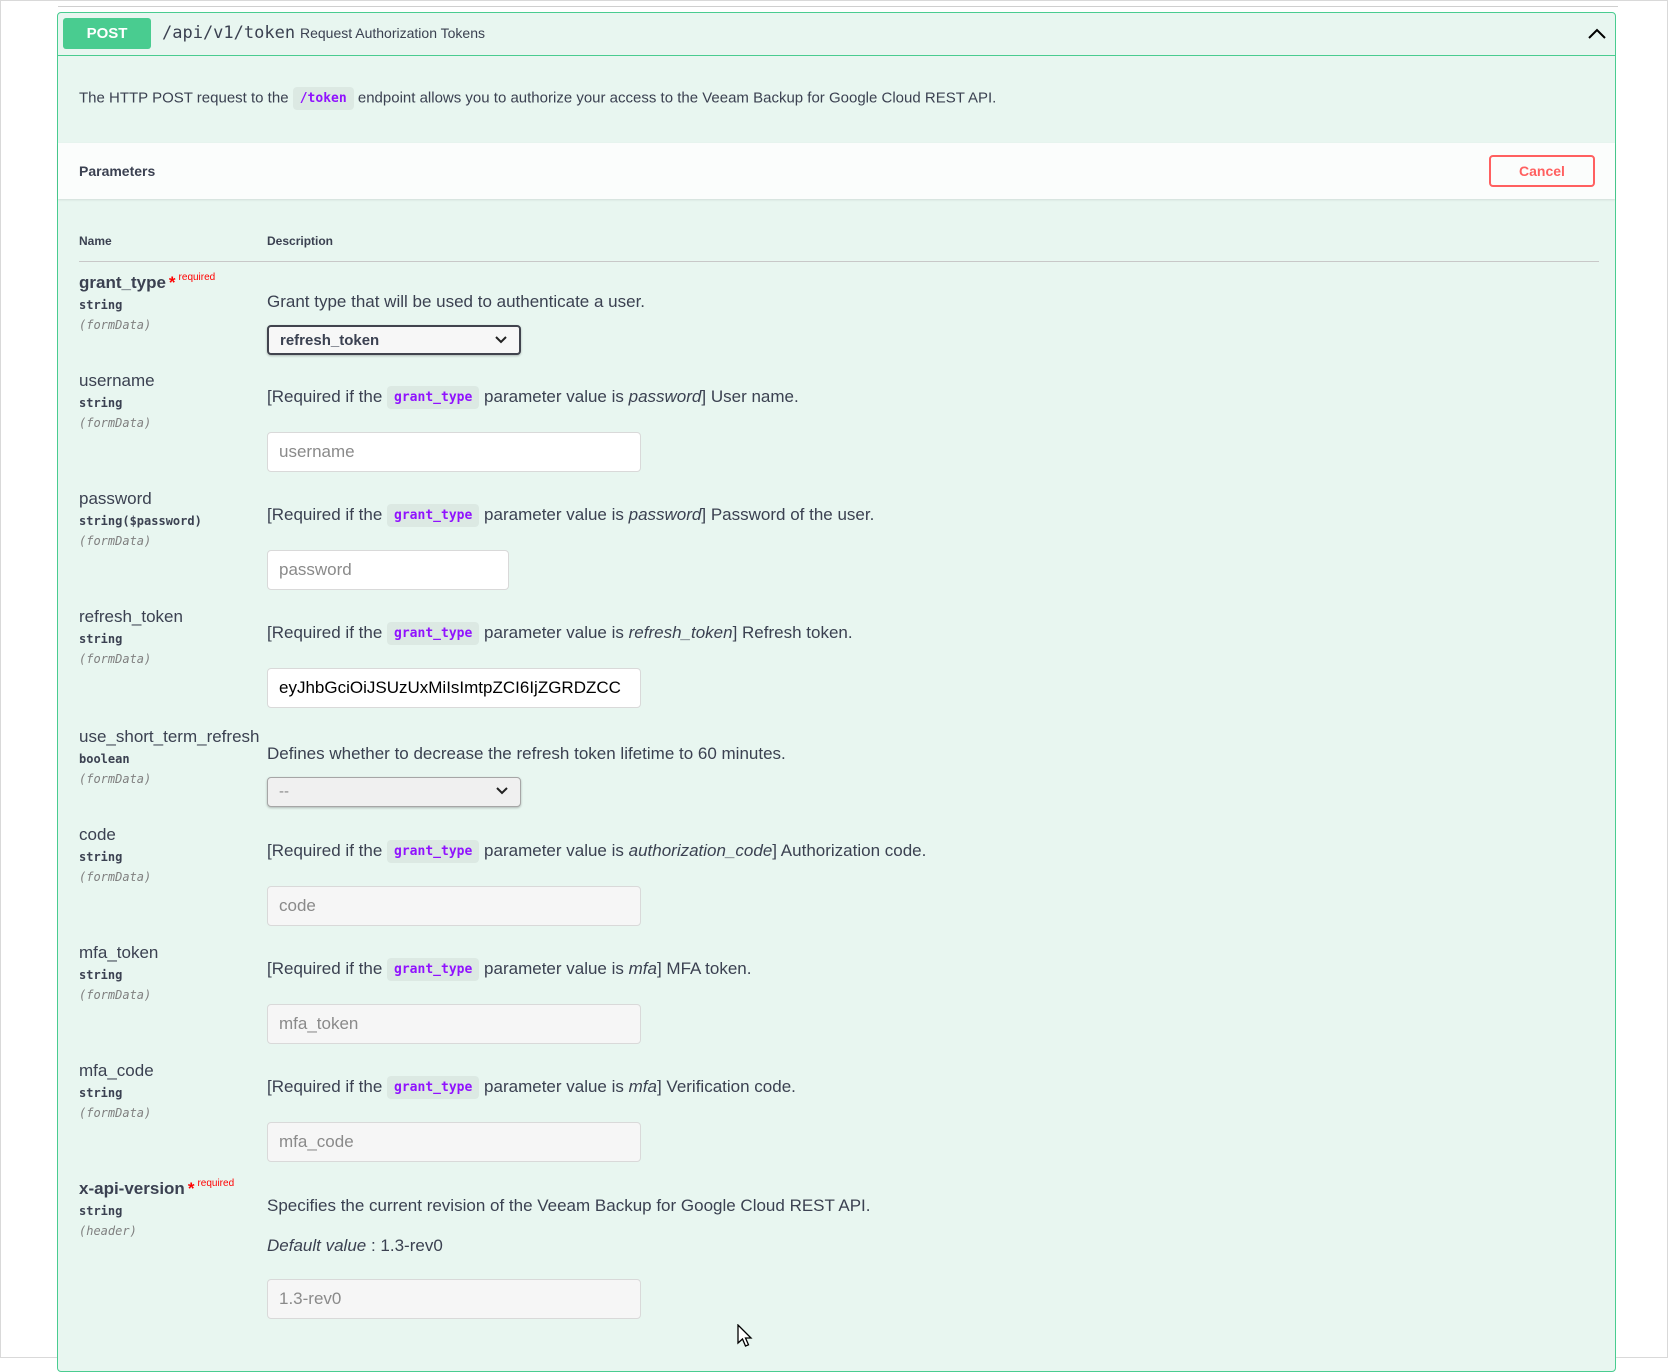 Image resolution: width=1668 pixels, height=1372 pixels. Describe the element at coordinates (147, 282) in the screenshot. I see `param-name: grant_type * required` at that location.